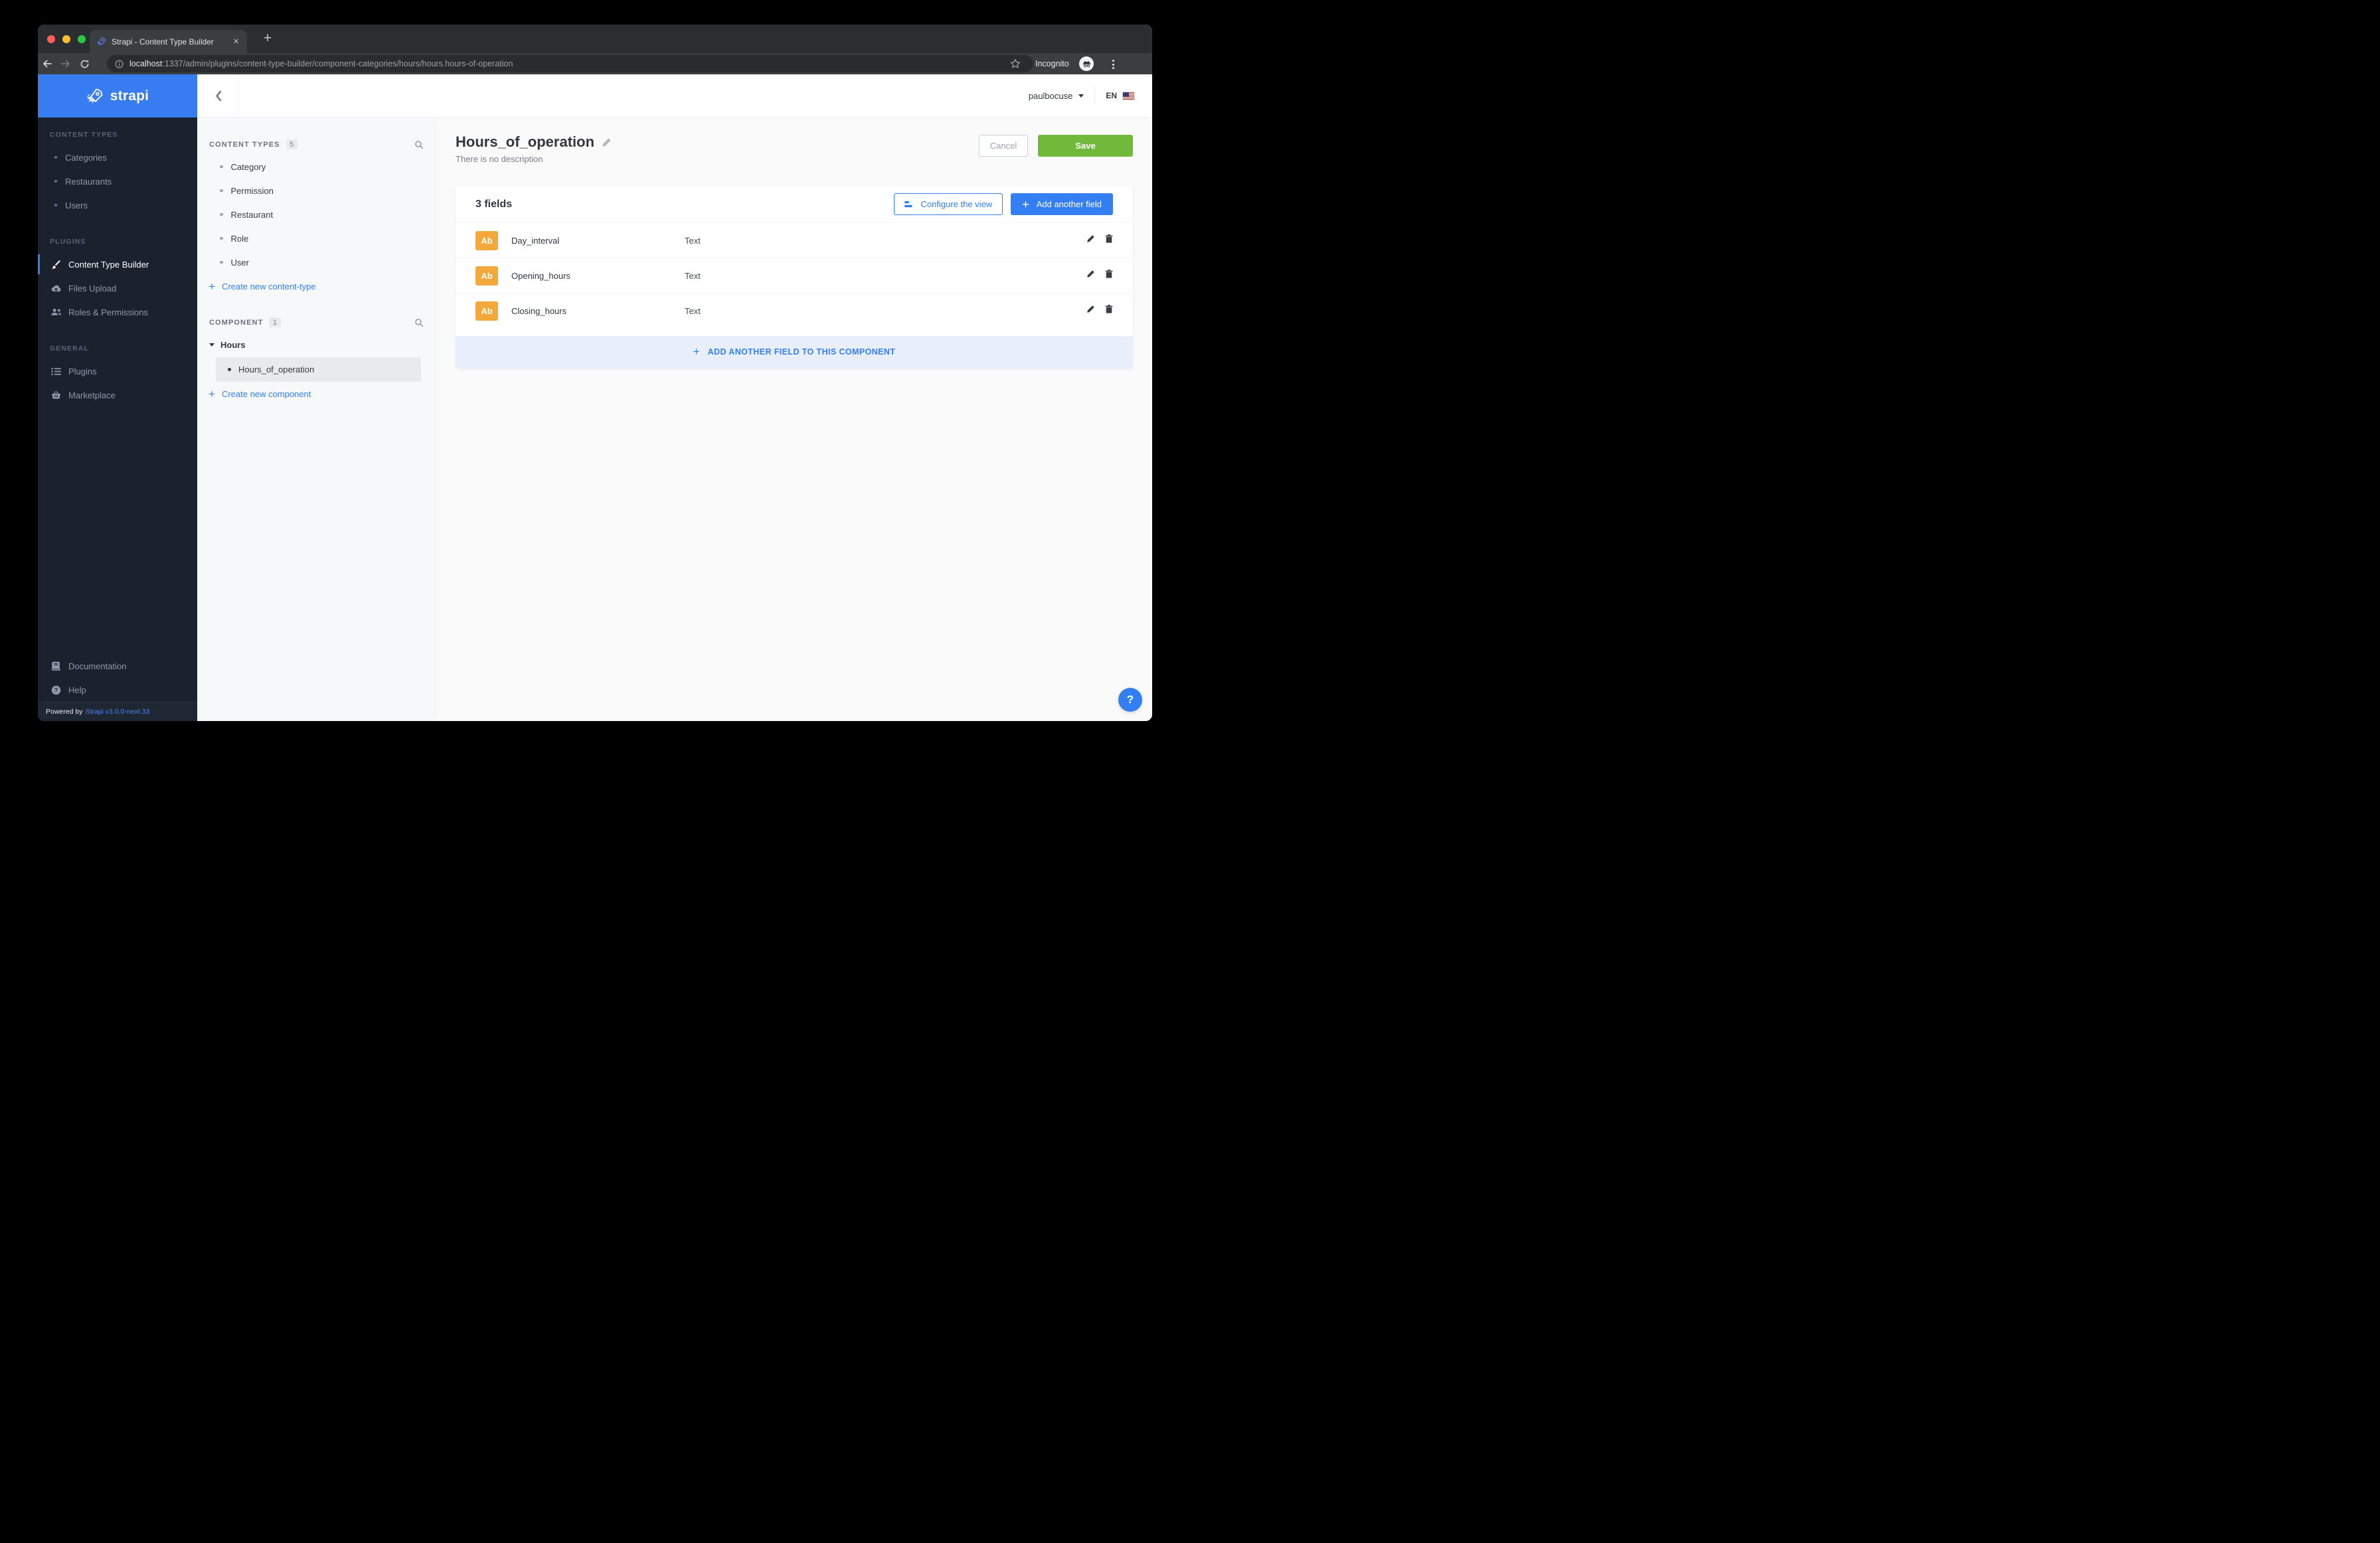  Describe the element at coordinates (56, 371) in the screenshot. I see `list-icon` at that location.